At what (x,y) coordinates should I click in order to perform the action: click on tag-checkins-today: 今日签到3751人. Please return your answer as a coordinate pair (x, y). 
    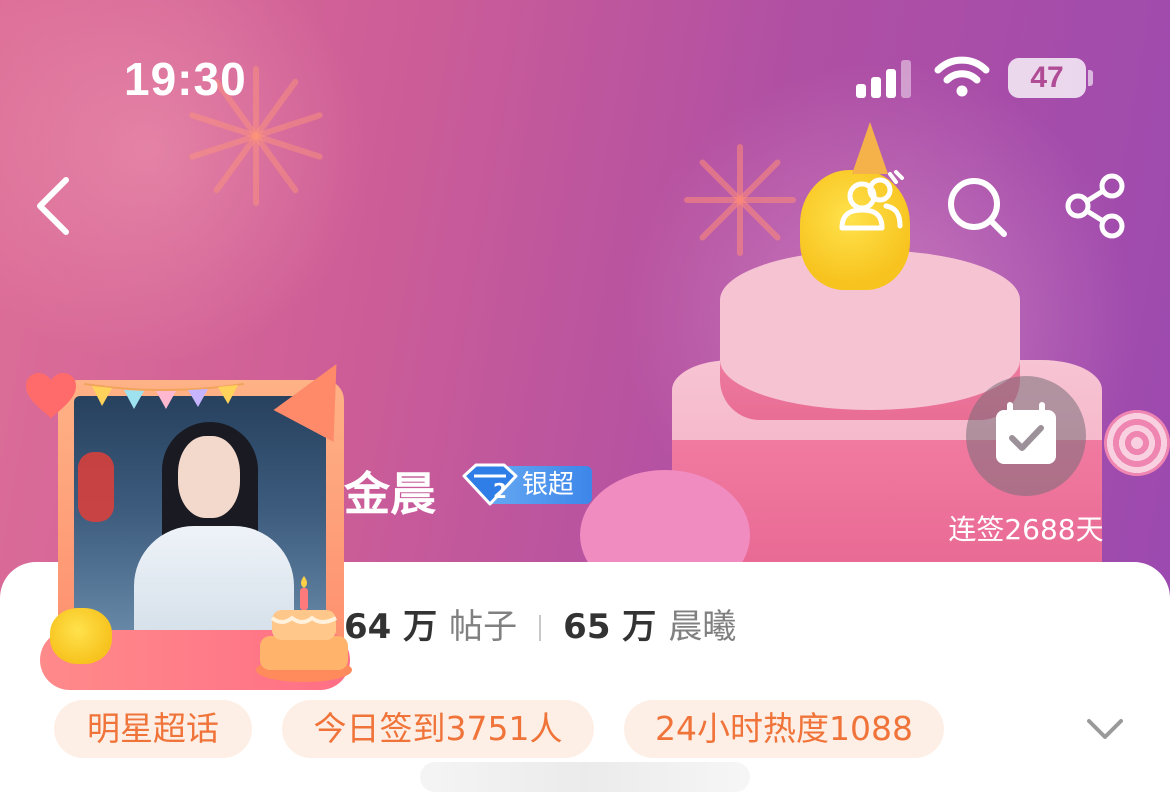
    Looking at the image, I should click on (438, 729).